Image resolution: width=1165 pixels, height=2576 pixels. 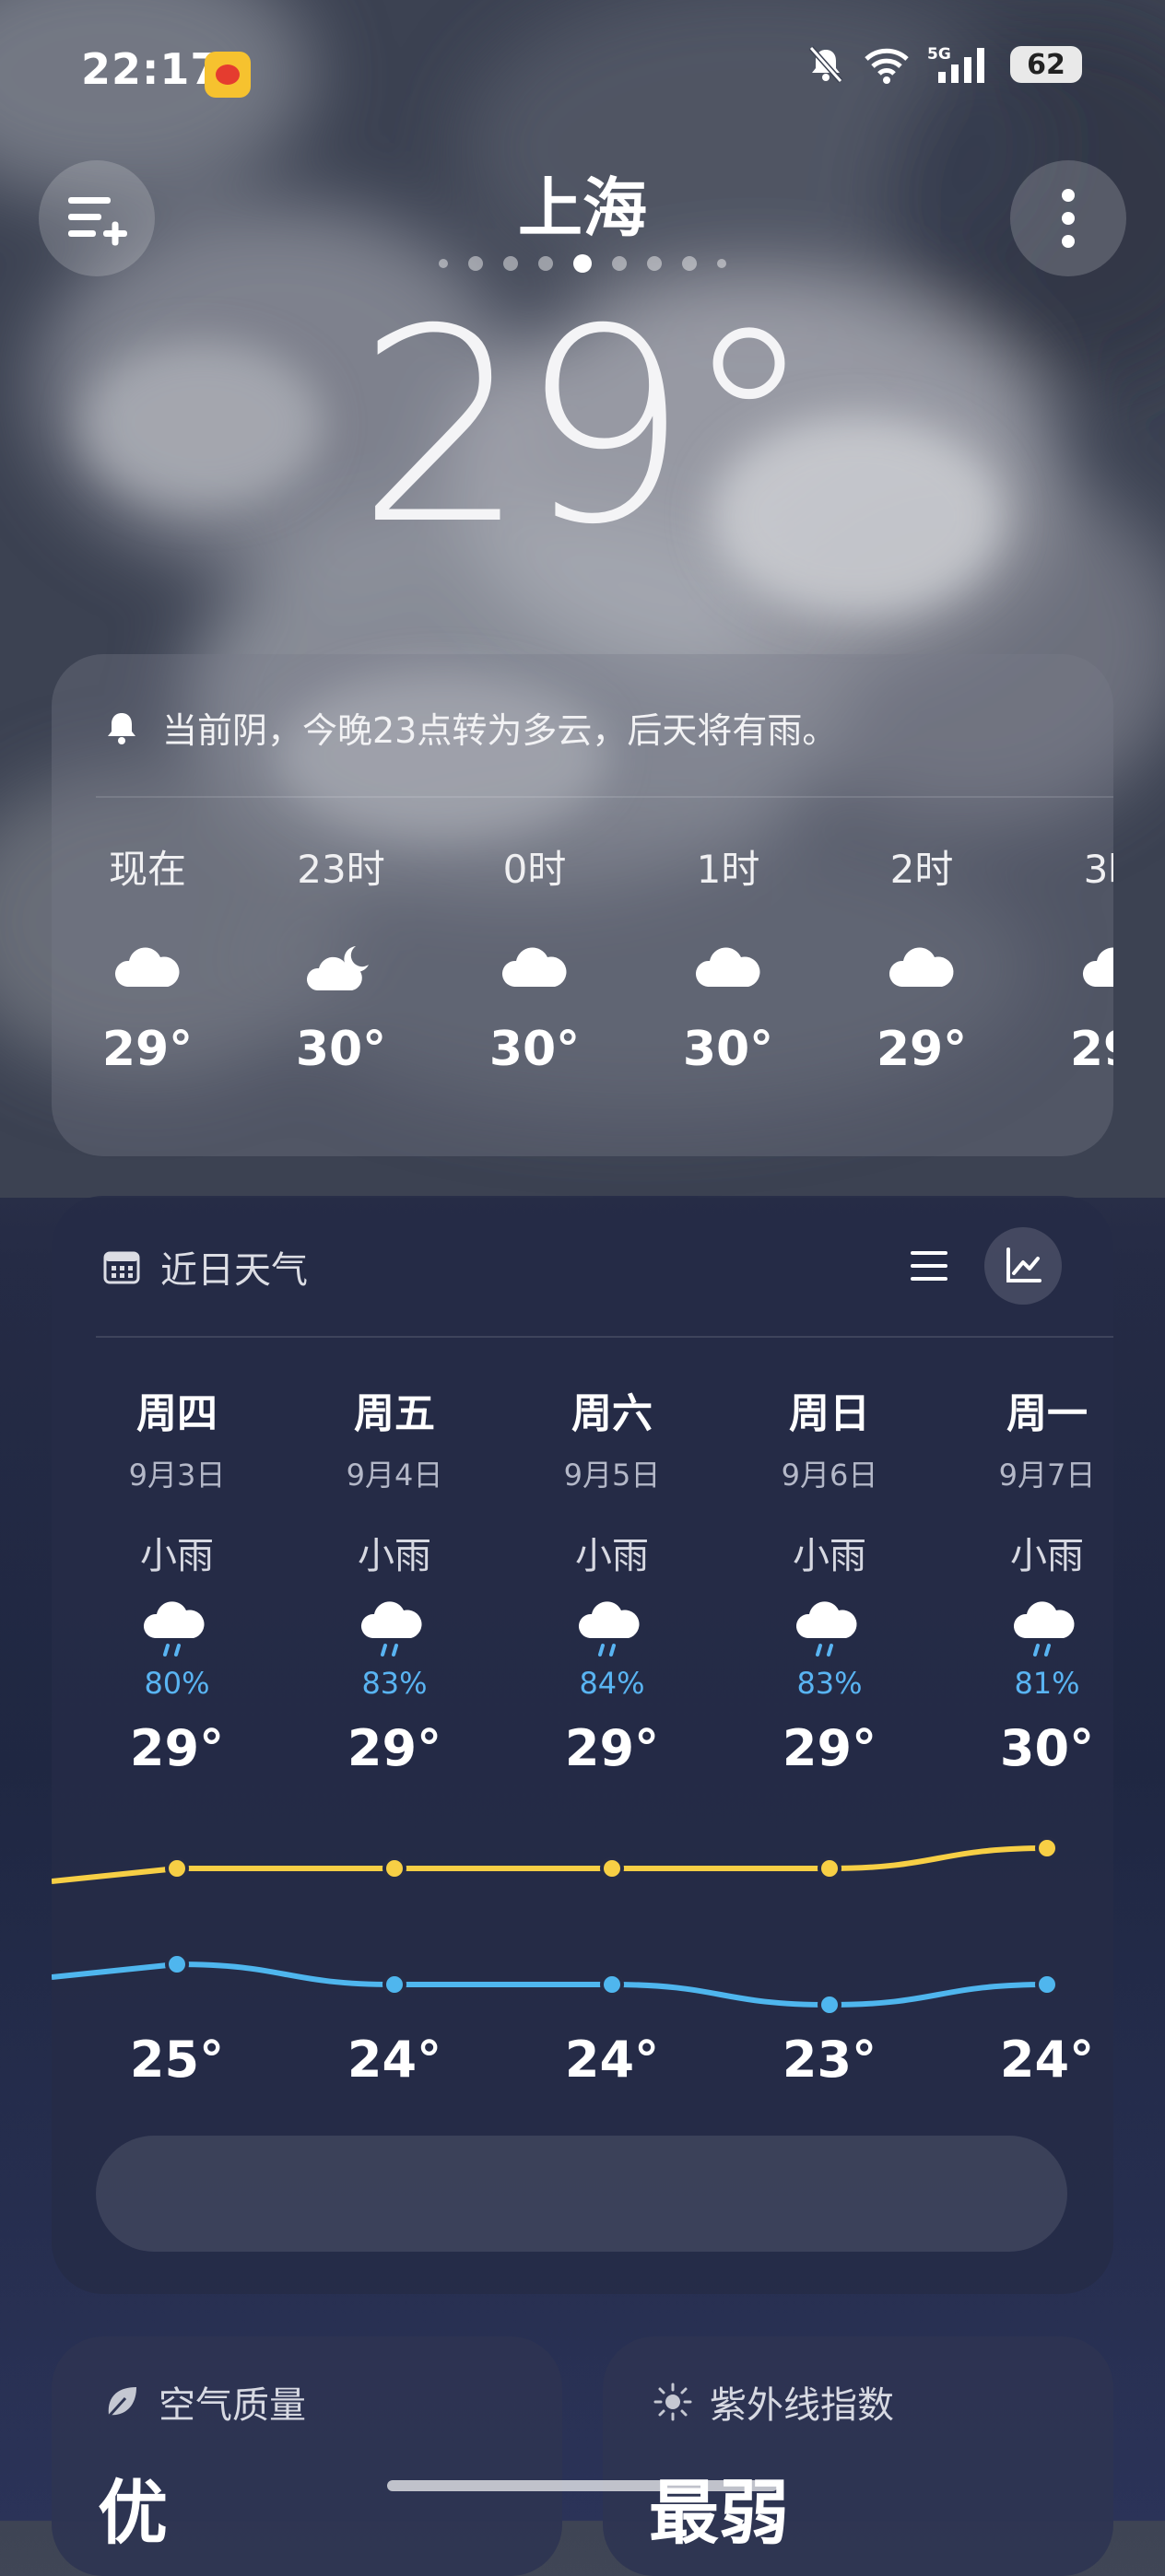 I want to click on air-quality-card: 空气质量 优, so click(x=307, y=2456).